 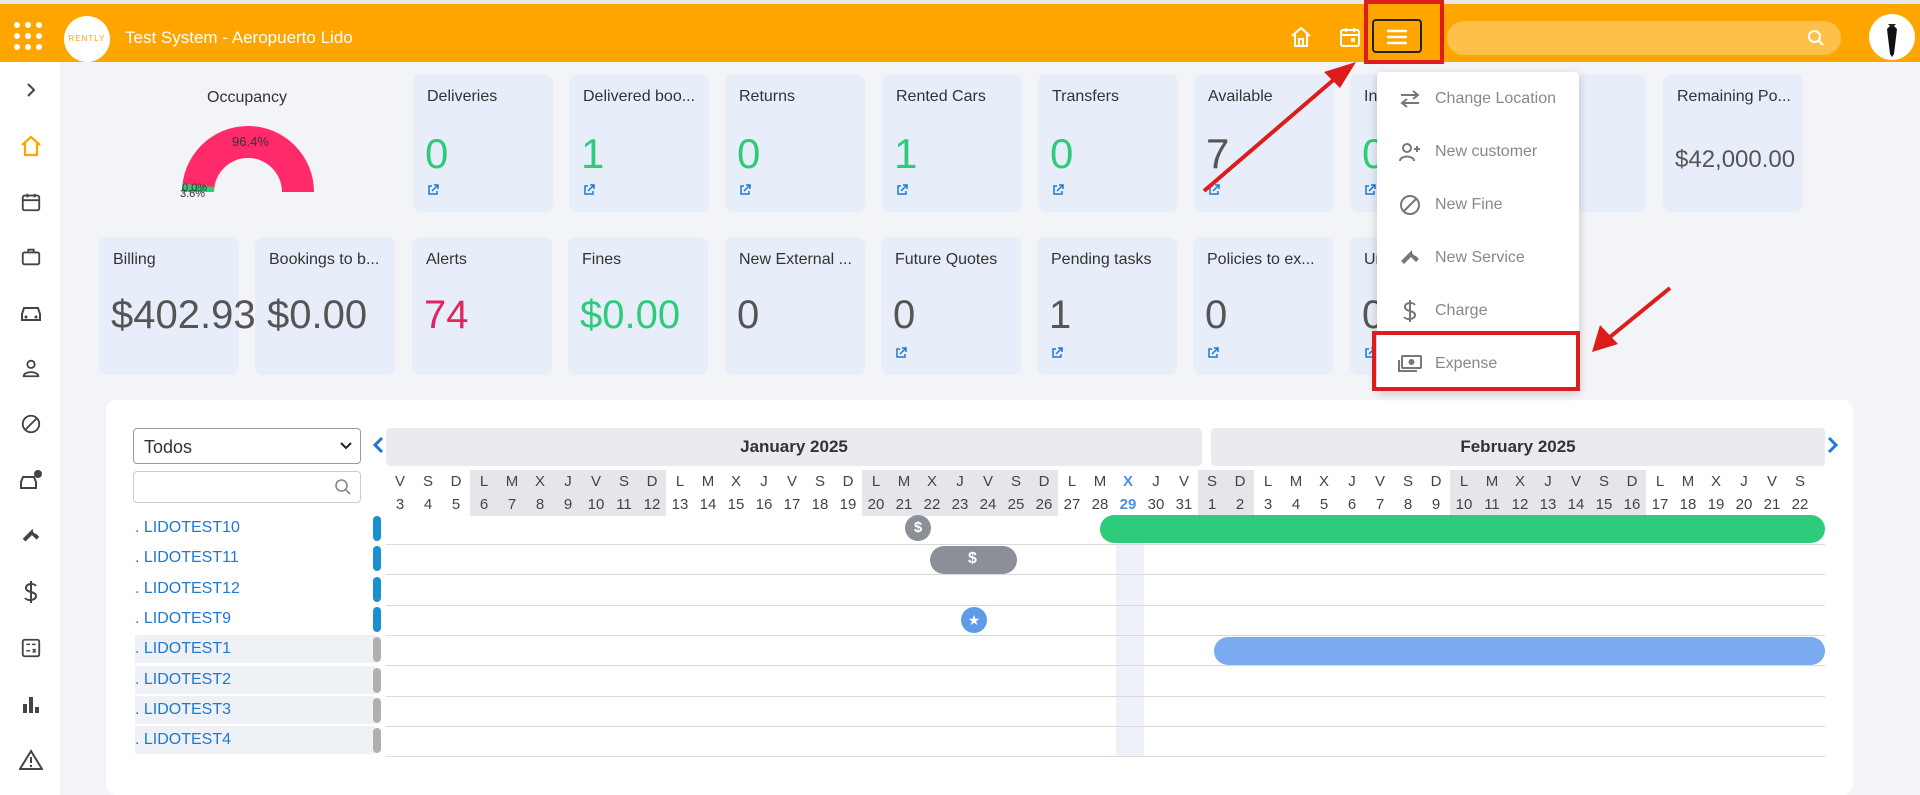 I want to click on menu-item-new-fine: New Fine, so click(x=1478, y=204).